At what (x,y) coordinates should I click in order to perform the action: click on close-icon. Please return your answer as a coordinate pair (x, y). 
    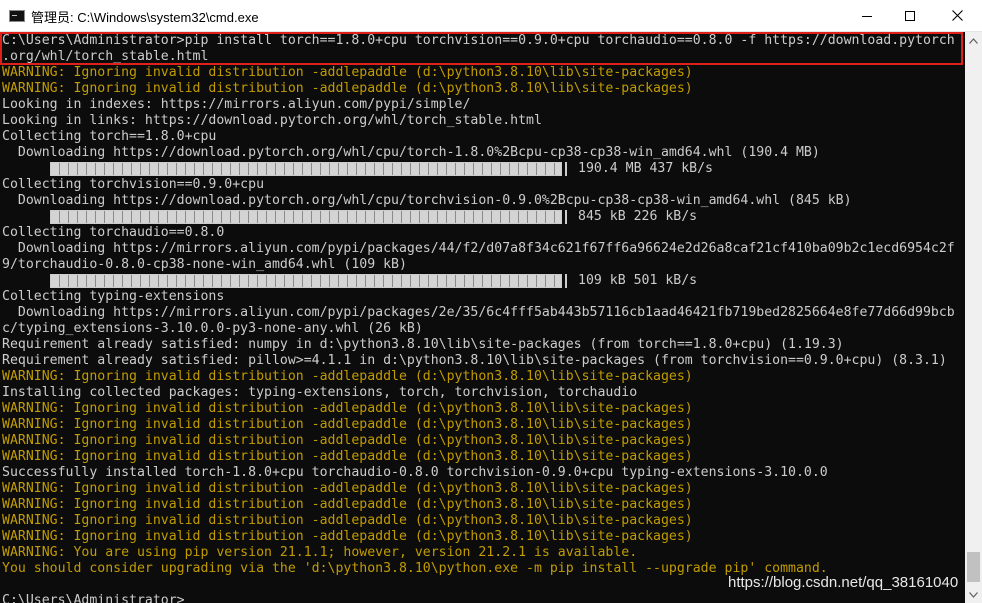
    Looking at the image, I should click on (957, 15).